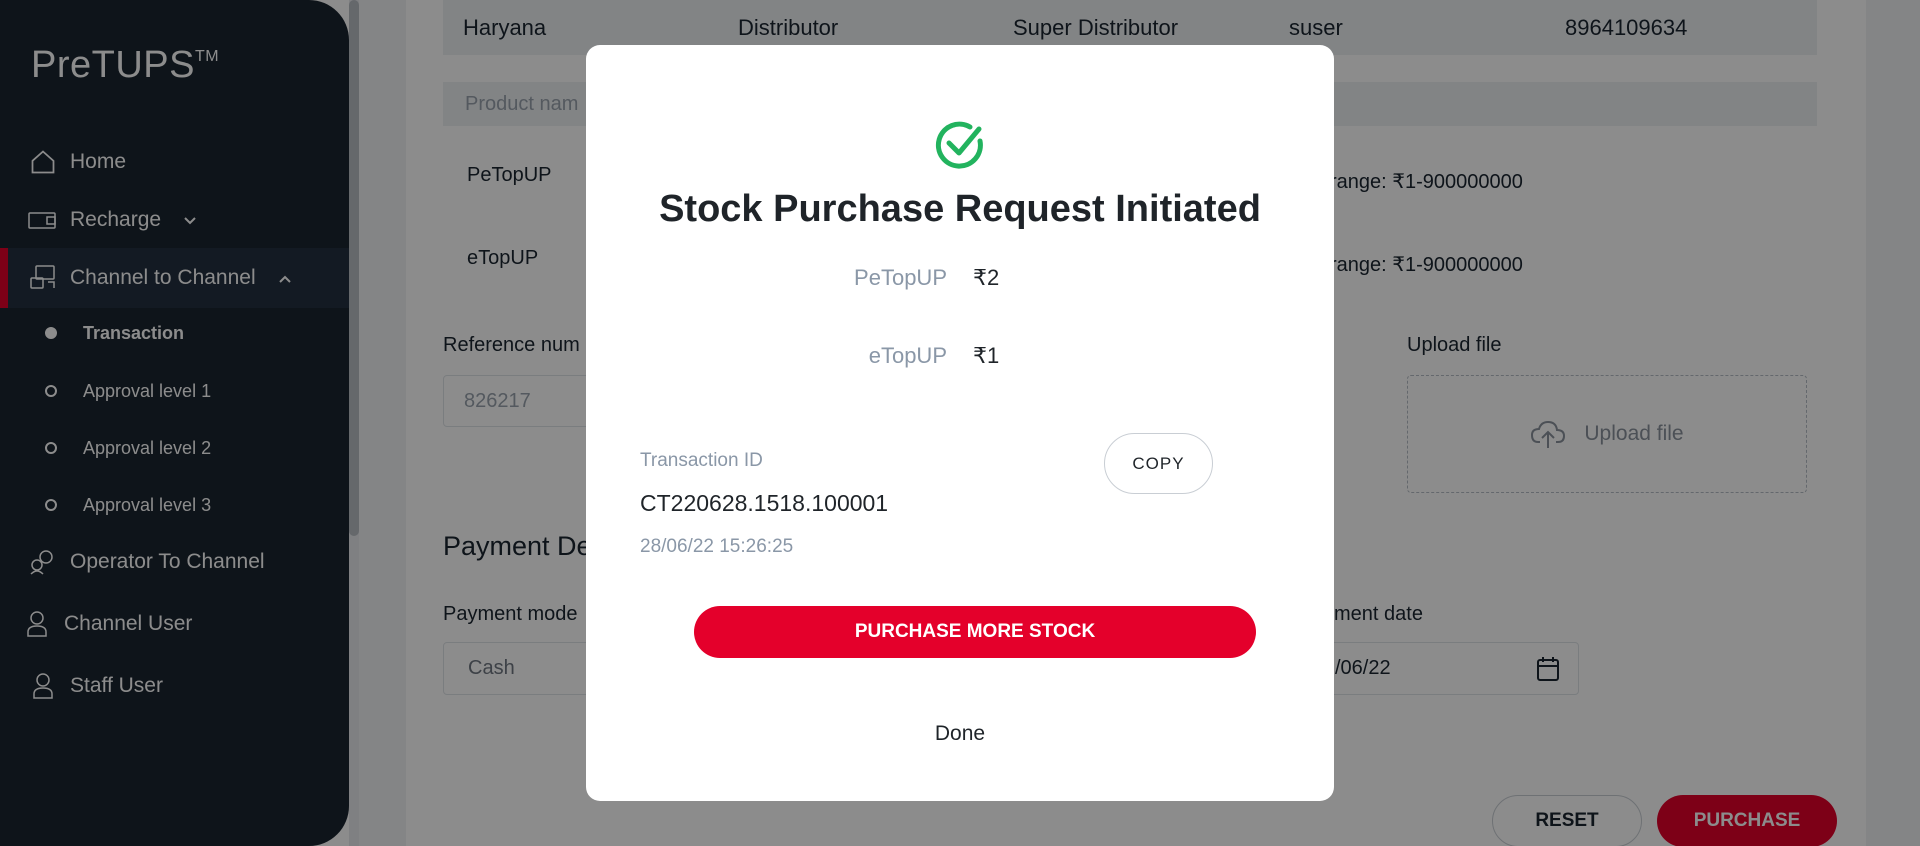 The height and width of the screenshot is (846, 1920). What do you see at coordinates (764, 503) in the screenshot?
I see `transaction-id: CT220628.1518.100001` at bounding box center [764, 503].